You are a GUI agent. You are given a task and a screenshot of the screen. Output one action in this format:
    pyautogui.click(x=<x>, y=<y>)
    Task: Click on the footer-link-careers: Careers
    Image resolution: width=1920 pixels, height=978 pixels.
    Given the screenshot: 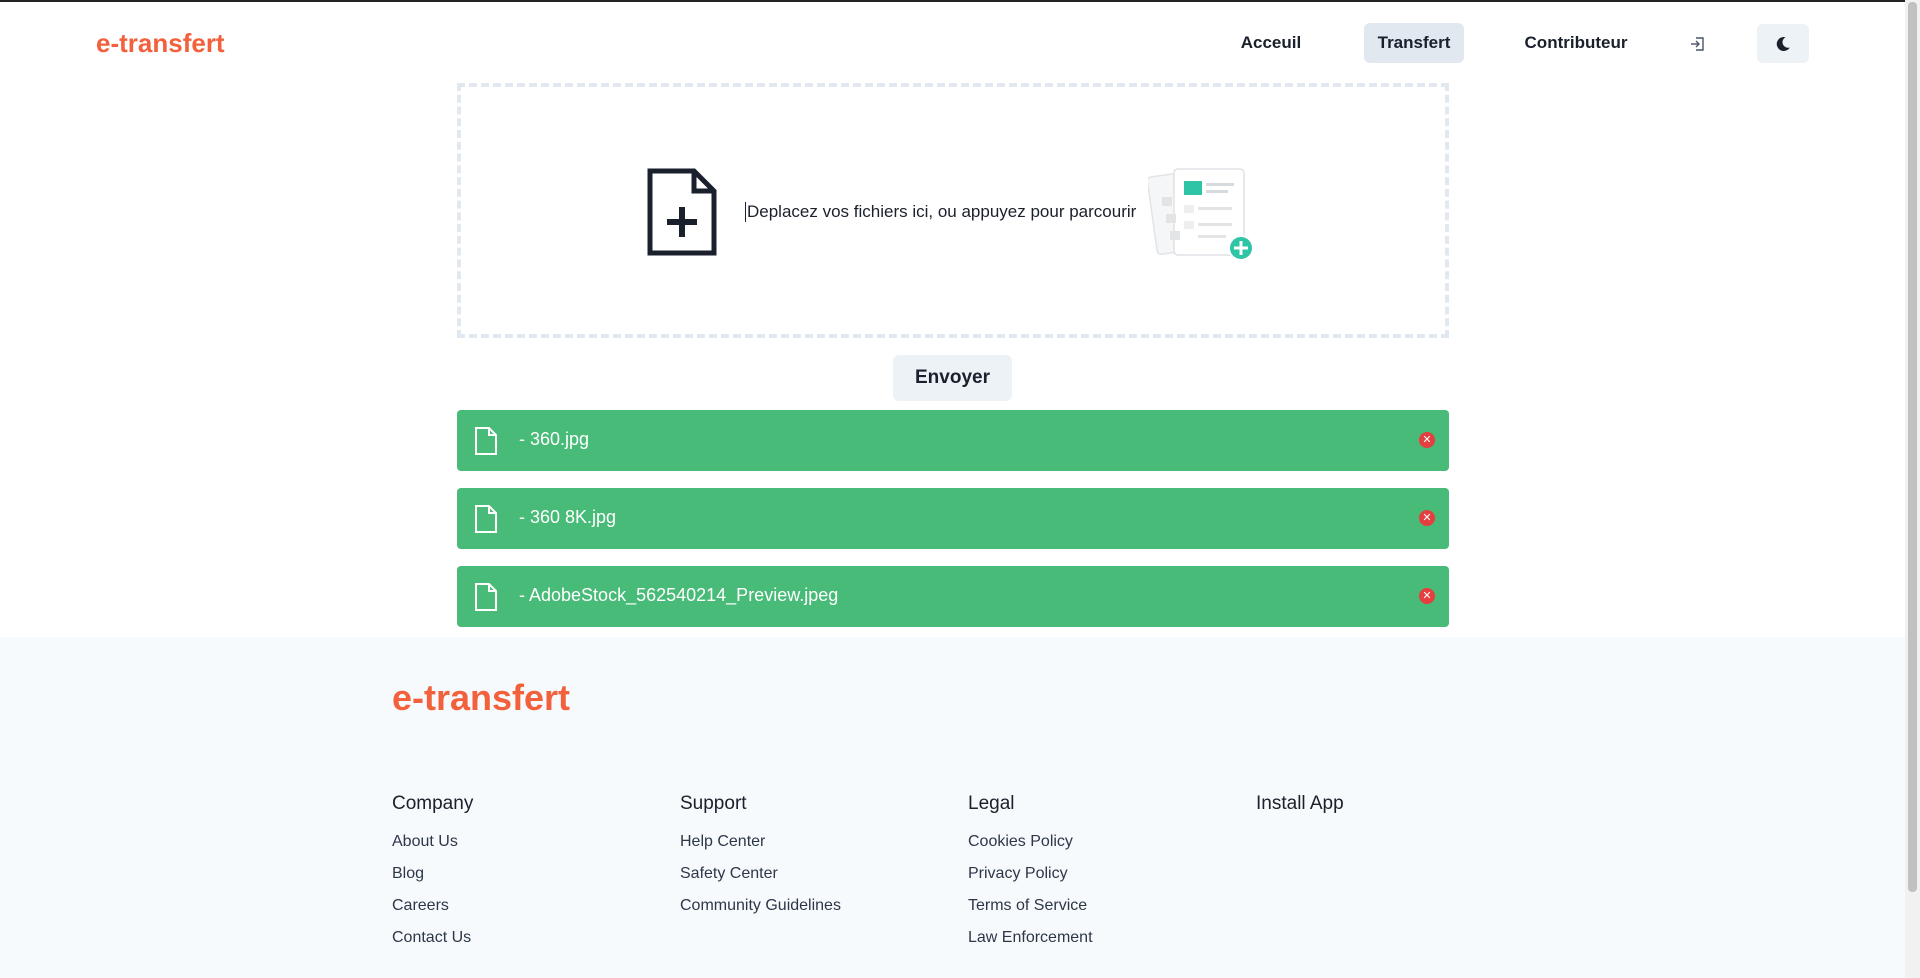 What is the action you would take?
    pyautogui.click(x=522, y=905)
    